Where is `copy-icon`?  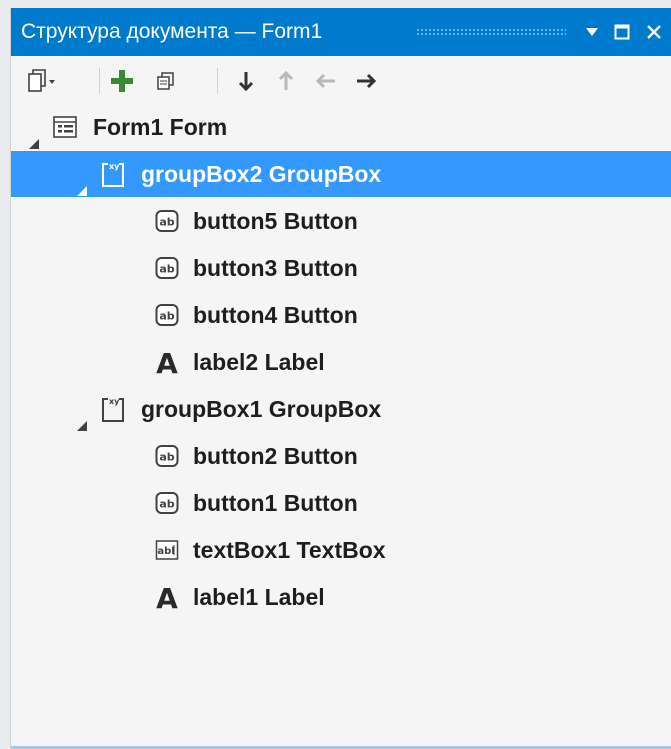 copy-icon is located at coordinates (165, 81).